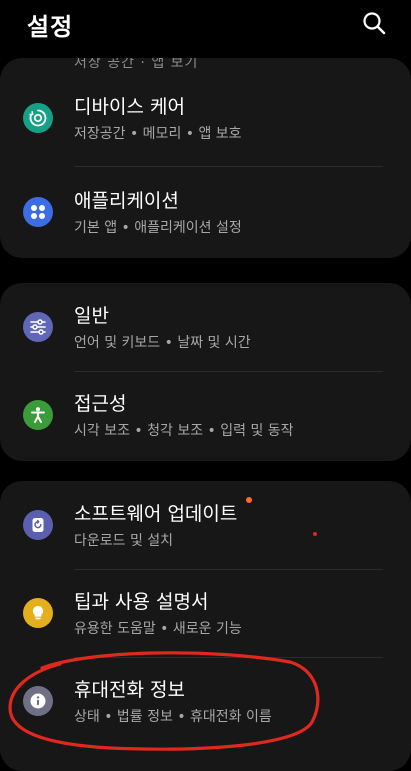 The height and width of the screenshot is (771, 411). Describe the element at coordinates (38, 212) in the screenshot. I see `apps-icon` at that location.